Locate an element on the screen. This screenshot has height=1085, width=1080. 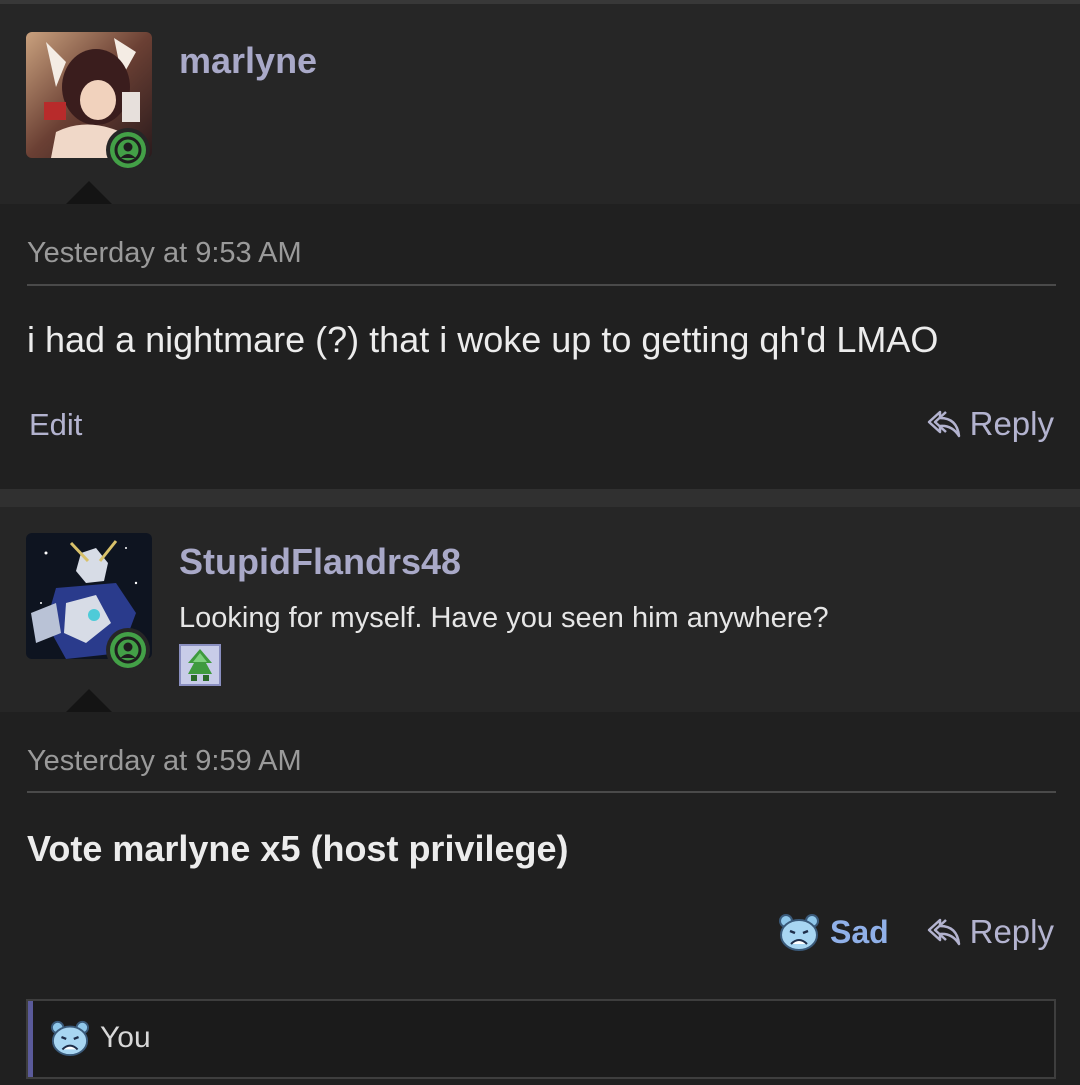
post-message: Vote marlyne x5 (host privilege) is located at coordinates (298, 848).